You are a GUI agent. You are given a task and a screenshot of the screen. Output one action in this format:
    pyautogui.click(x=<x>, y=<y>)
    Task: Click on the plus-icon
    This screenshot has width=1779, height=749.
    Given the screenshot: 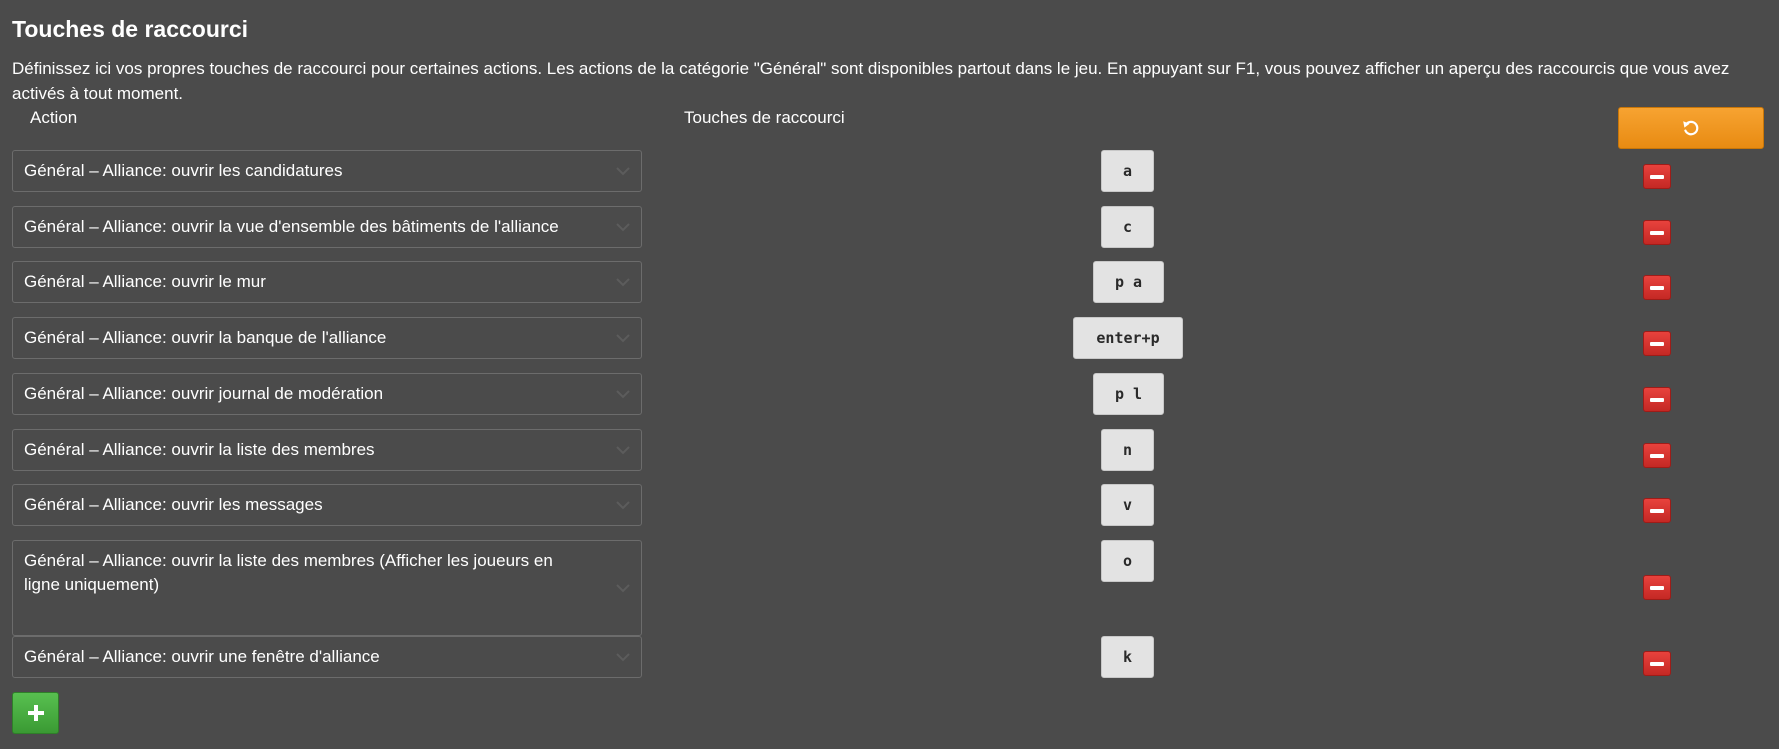 What is the action you would take?
    pyautogui.click(x=35, y=713)
    